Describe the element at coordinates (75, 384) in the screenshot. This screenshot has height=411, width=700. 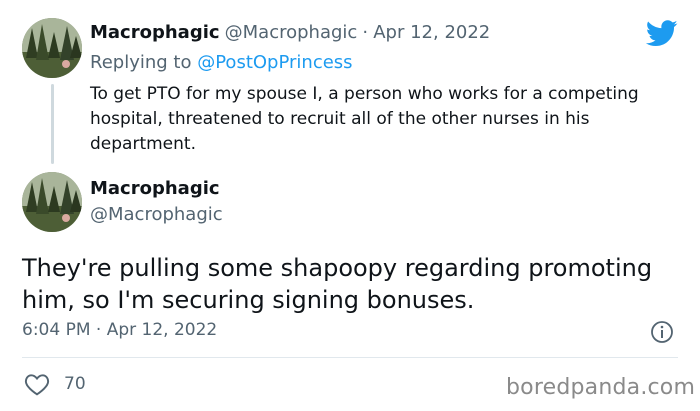
I see `like-count: 70` at that location.